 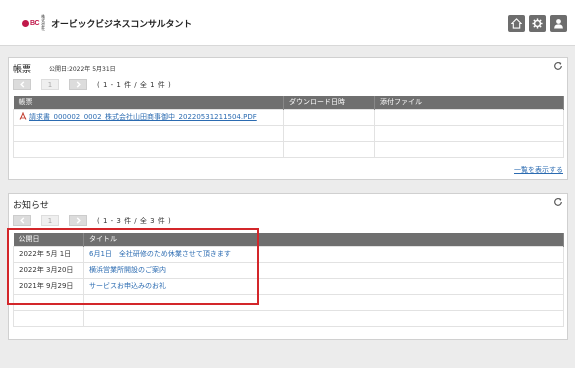 I want to click on notice-pager: 1 ( 1 - 3 件 / 全 3 件 ), so click(x=92, y=220).